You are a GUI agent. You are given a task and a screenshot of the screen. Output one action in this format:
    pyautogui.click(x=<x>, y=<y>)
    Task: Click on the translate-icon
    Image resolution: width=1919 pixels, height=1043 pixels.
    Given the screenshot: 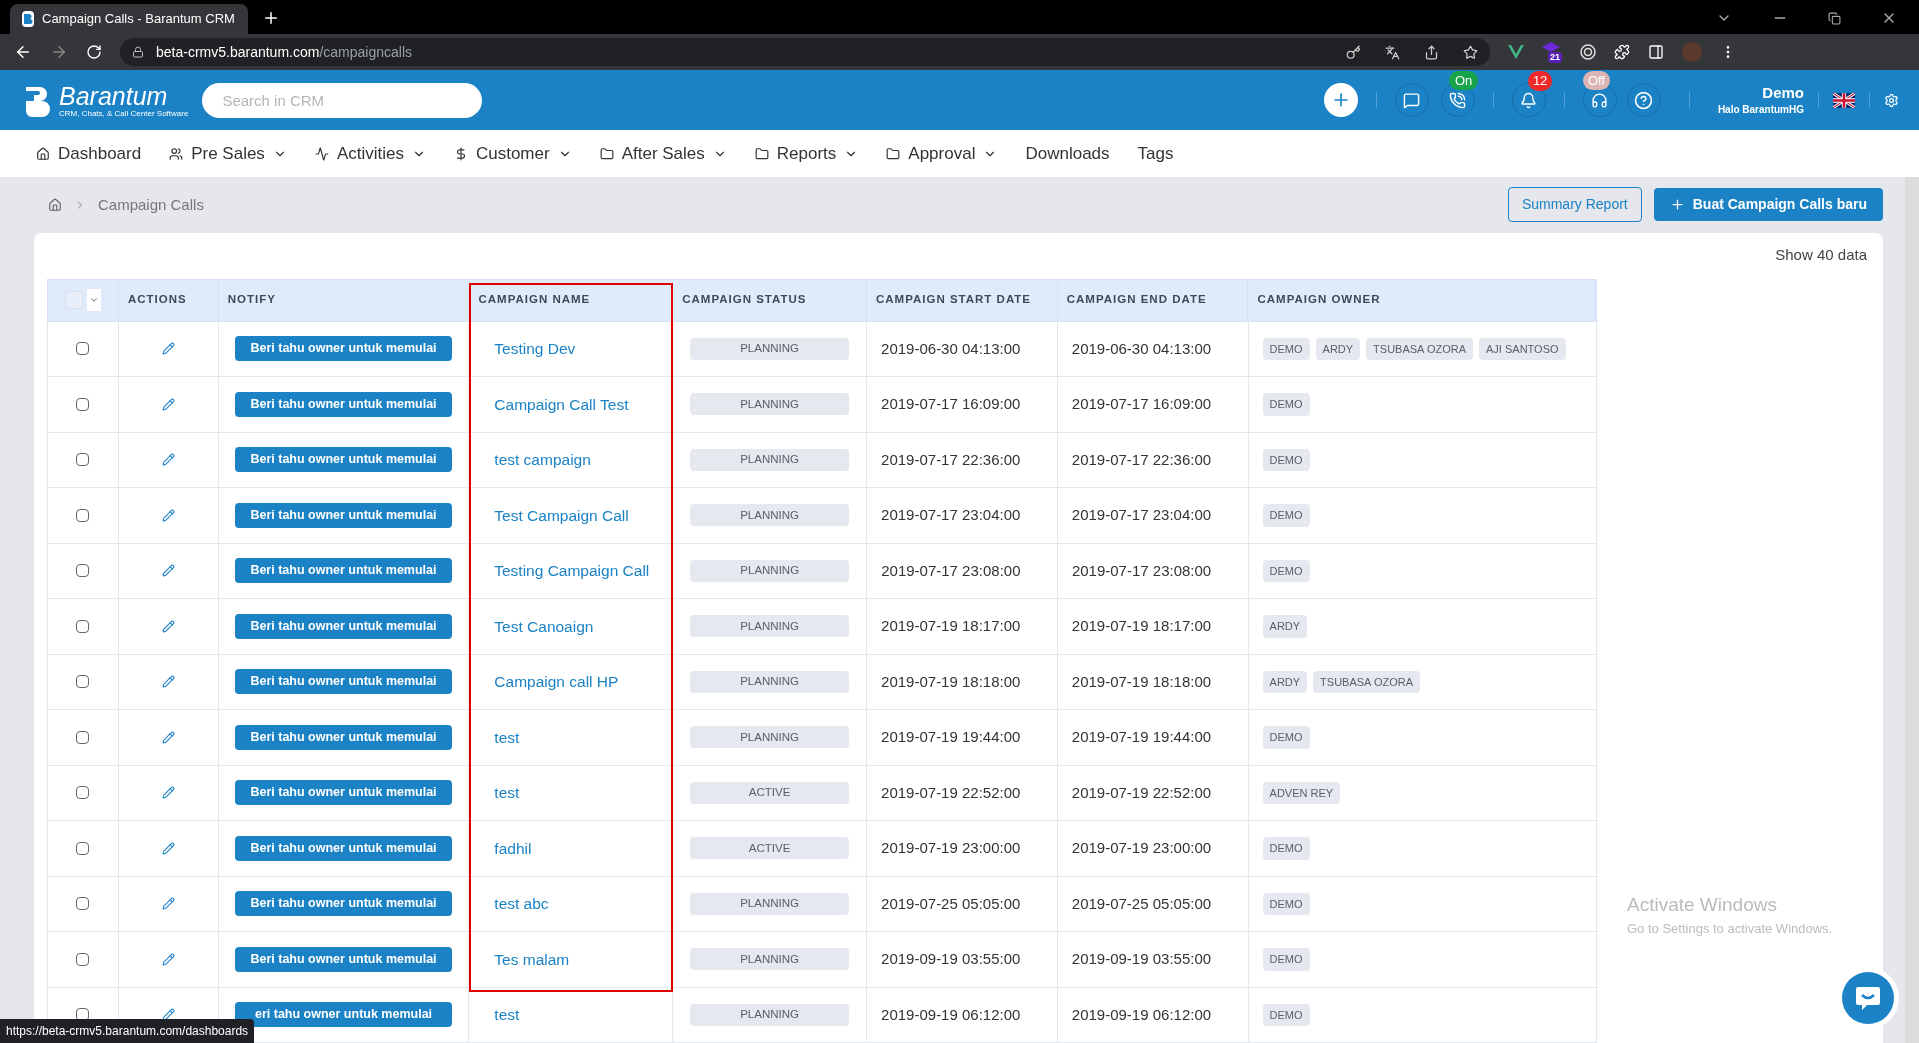 What is the action you would take?
    pyautogui.click(x=1392, y=52)
    